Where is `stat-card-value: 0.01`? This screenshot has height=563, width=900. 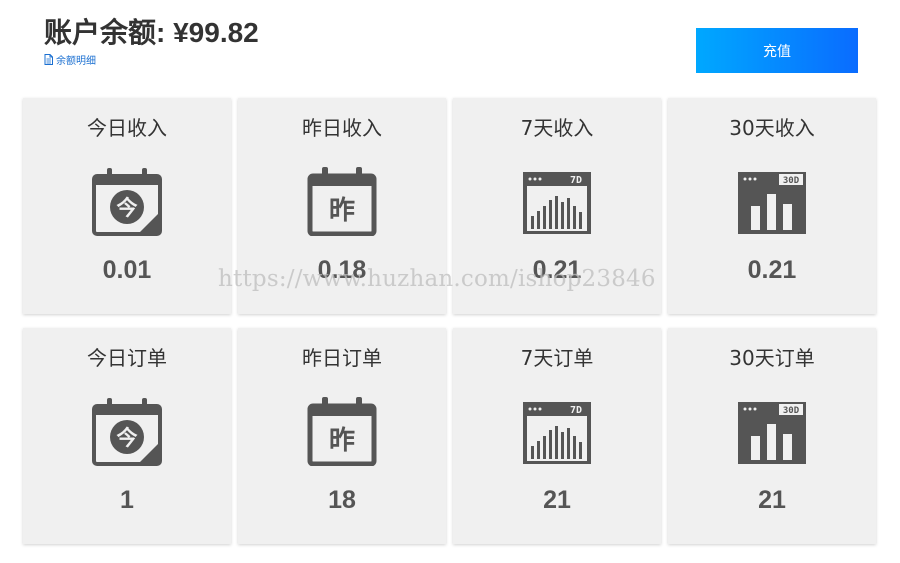
stat-card-value: 0.01 is located at coordinates (127, 270).